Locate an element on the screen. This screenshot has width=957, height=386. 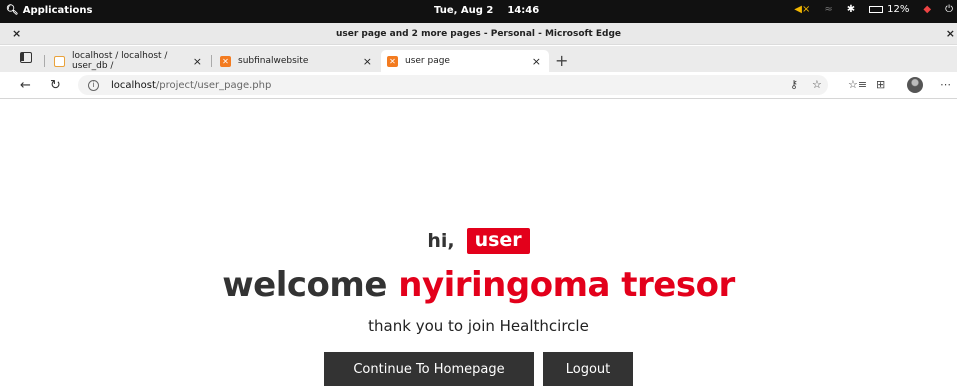
applications-menu: 🔍︎ Applications is located at coordinates (49, 10).